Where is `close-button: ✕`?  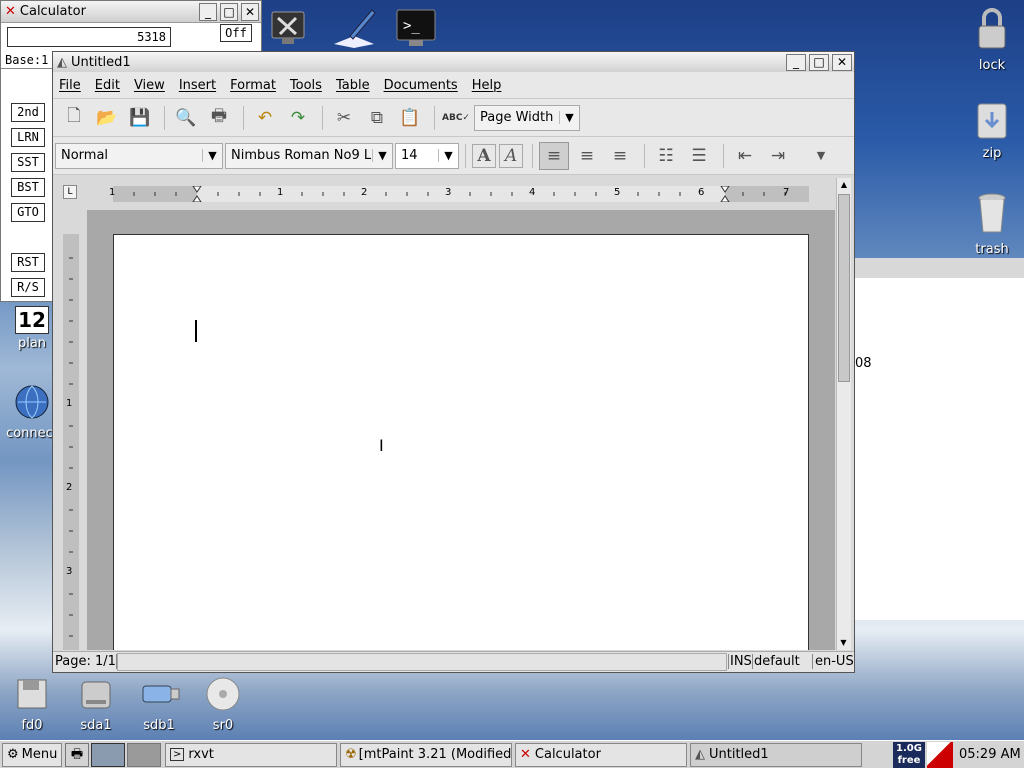 close-button: ✕ is located at coordinates (250, 11).